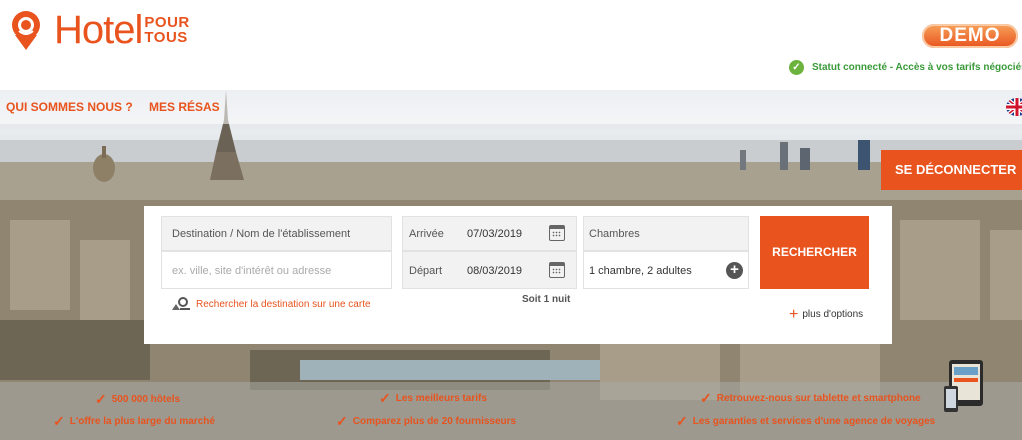 This screenshot has height=440, width=1022. I want to click on rooms-value: 1 chambre, 2 adultes, so click(640, 271).